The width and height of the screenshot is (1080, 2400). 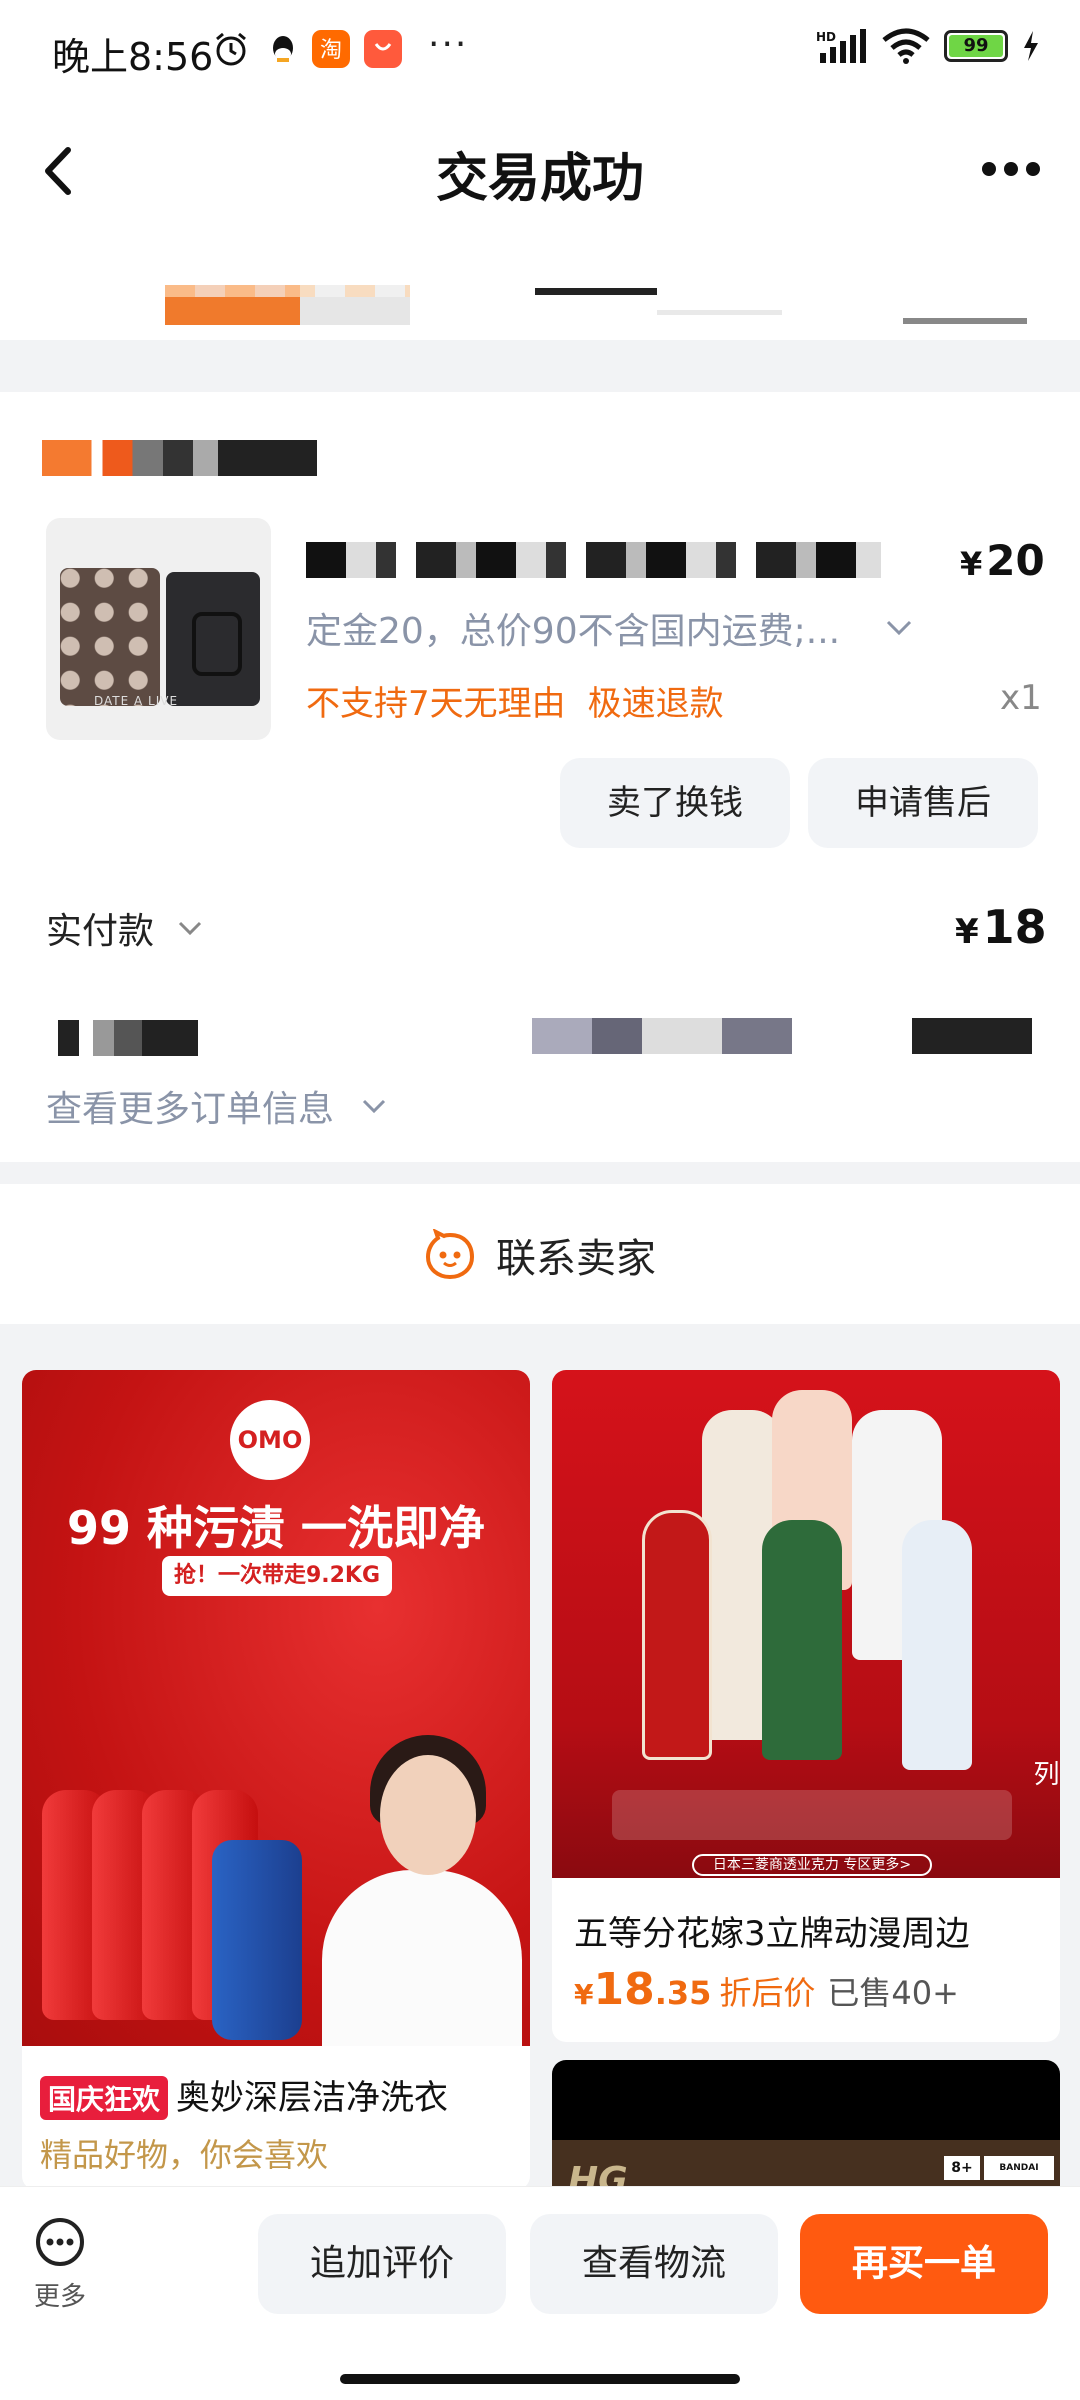 What do you see at coordinates (767, 1993) in the screenshot?
I see `discount-tag: 折后价` at bounding box center [767, 1993].